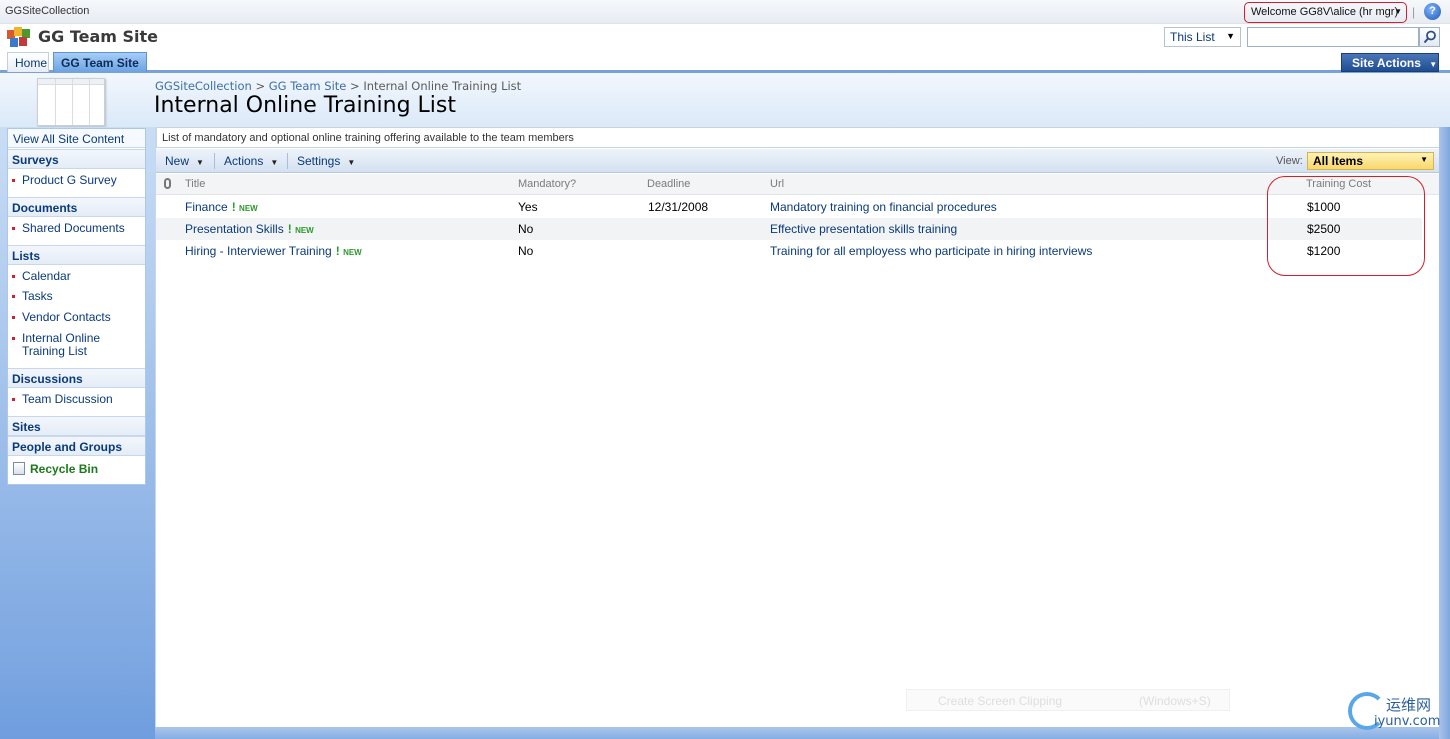 The height and width of the screenshot is (739, 1450). I want to click on recycle-bin-link: Recycle Bin, so click(55, 469).